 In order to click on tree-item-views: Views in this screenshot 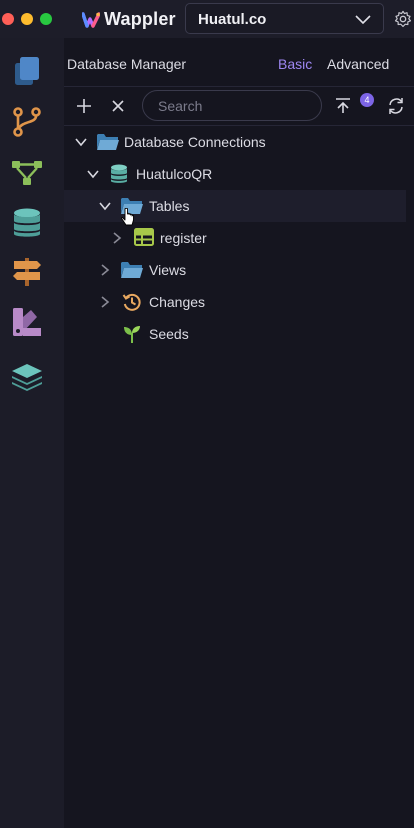, I will do `click(235, 270)`.